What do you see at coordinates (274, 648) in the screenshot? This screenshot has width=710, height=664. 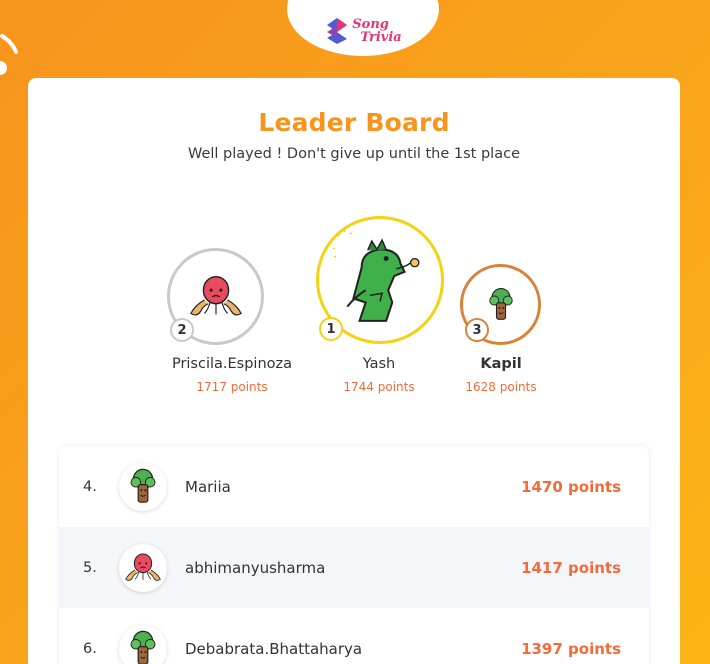 I see `list-name: Debabrata.Bhattaharya` at bounding box center [274, 648].